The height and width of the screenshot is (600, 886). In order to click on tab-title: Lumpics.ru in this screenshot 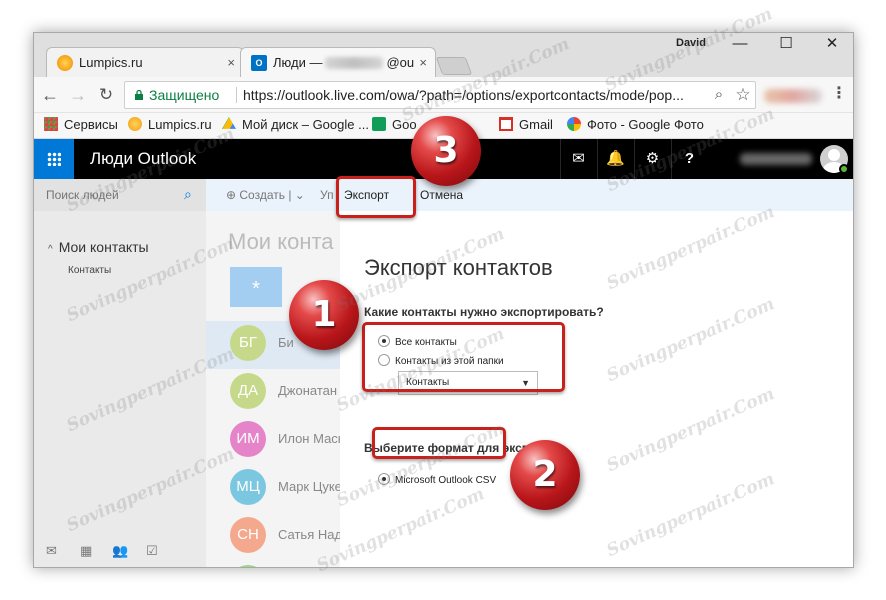, I will do `click(111, 62)`.